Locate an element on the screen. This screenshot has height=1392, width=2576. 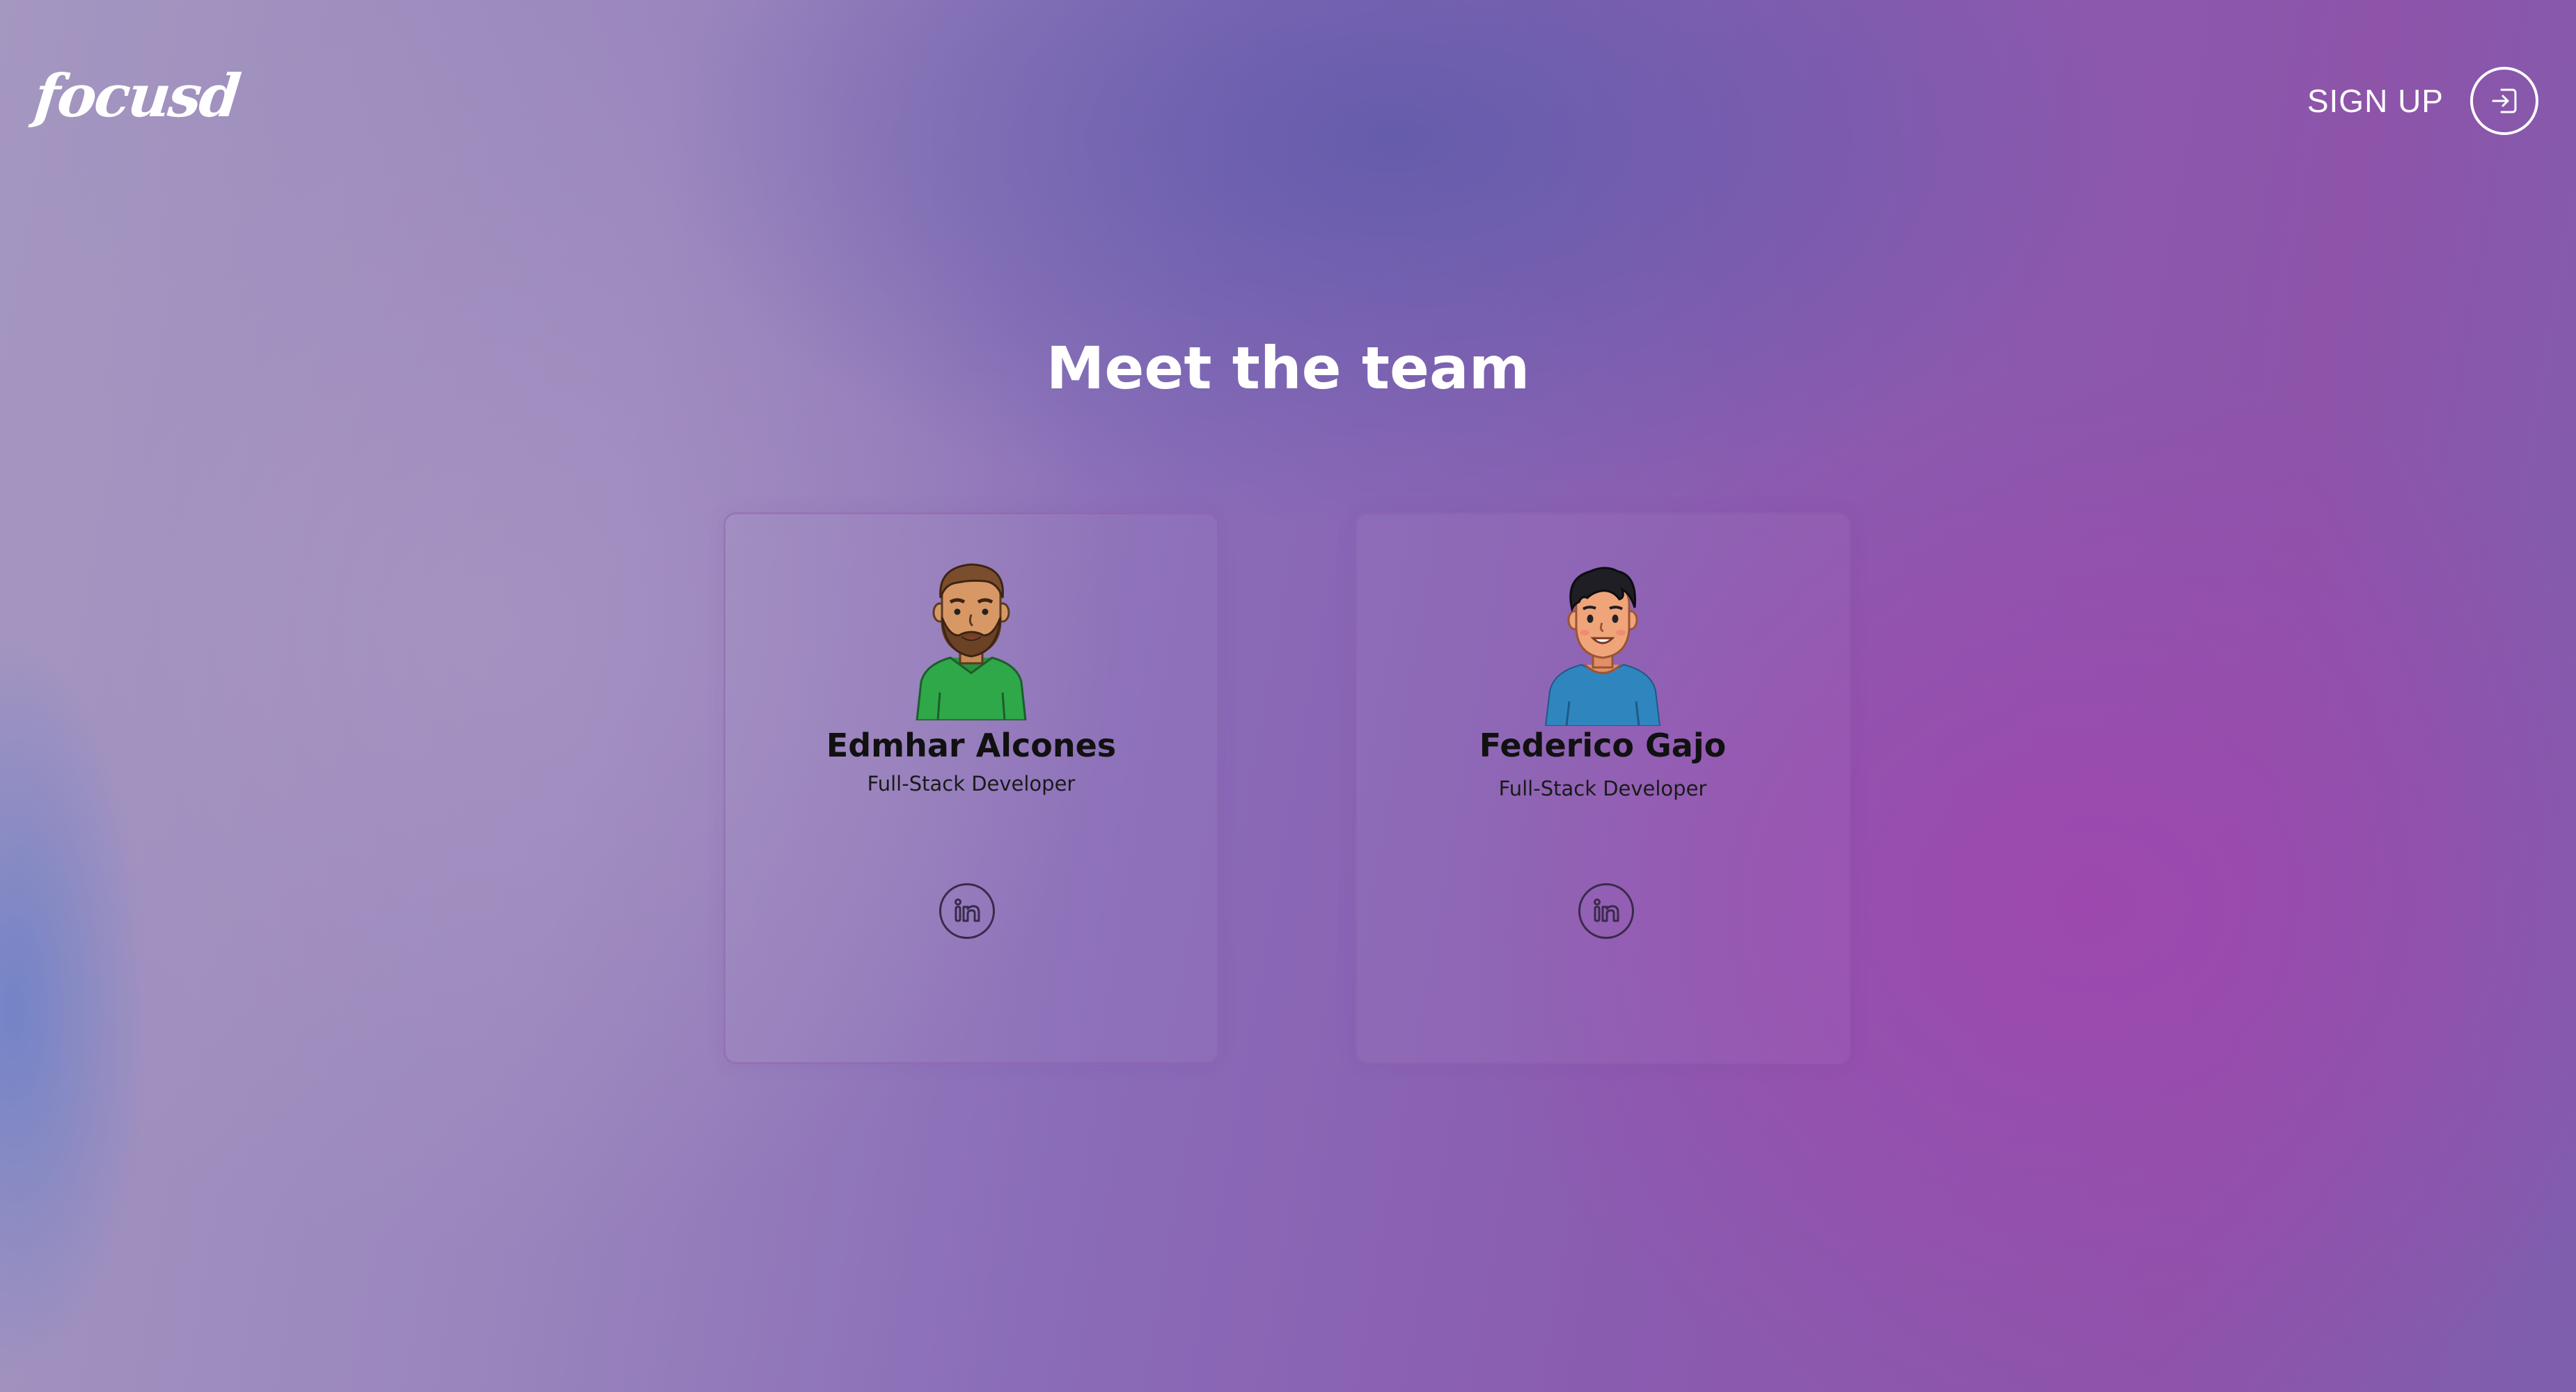
signup-label: SIGN UP is located at coordinates (2375, 101).